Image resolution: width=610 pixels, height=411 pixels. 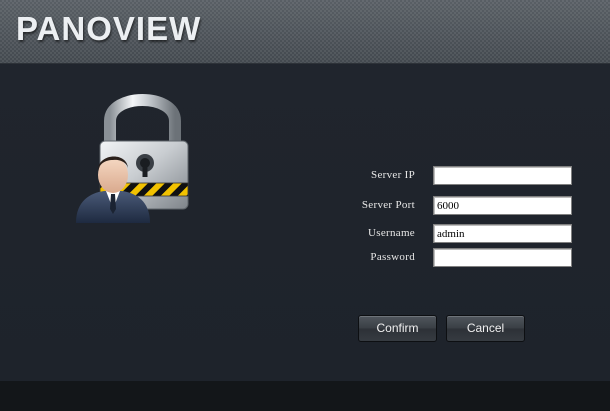 What do you see at coordinates (391, 233) in the screenshot?
I see `username-label: Username` at bounding box center [391, 233].